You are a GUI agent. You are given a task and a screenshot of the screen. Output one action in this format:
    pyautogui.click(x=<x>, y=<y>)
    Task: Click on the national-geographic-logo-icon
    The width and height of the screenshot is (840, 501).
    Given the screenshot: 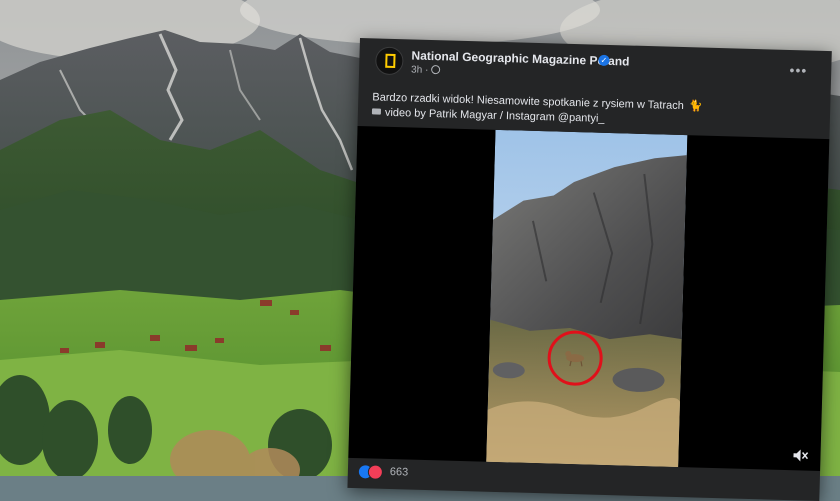 What is the action you would take?
    pyautogui.click(x=390, y=61)
    